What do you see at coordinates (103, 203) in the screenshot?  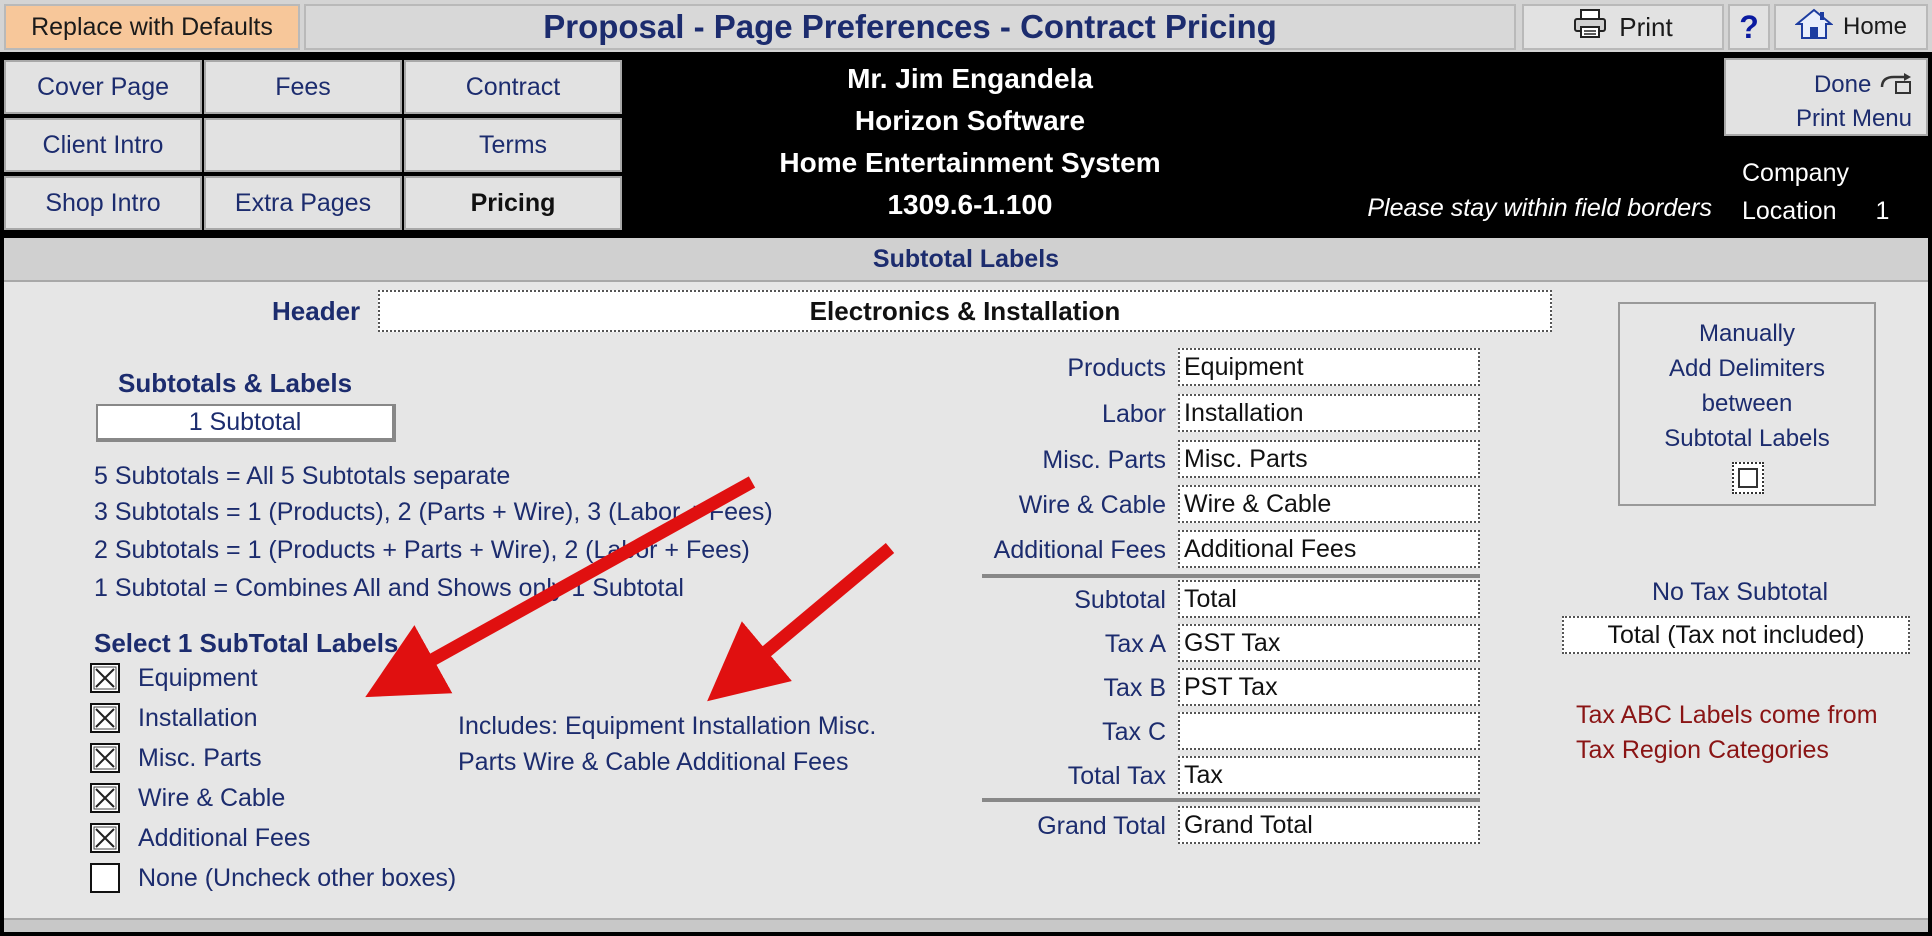 I see `nav-shop-intro: Shop Intro` at bounding box center [103, 203].